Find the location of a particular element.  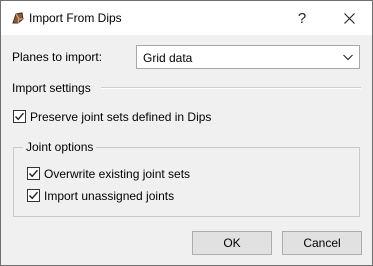

preserve-joint-sets-checkbox is located at coordinates (19, 116).